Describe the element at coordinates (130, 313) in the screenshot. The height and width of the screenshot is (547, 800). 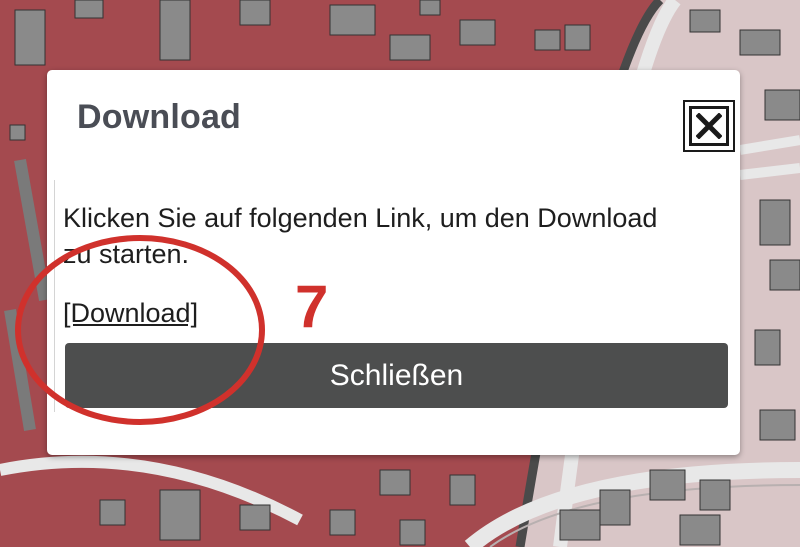
I see `download-link: [Download]` at that location.